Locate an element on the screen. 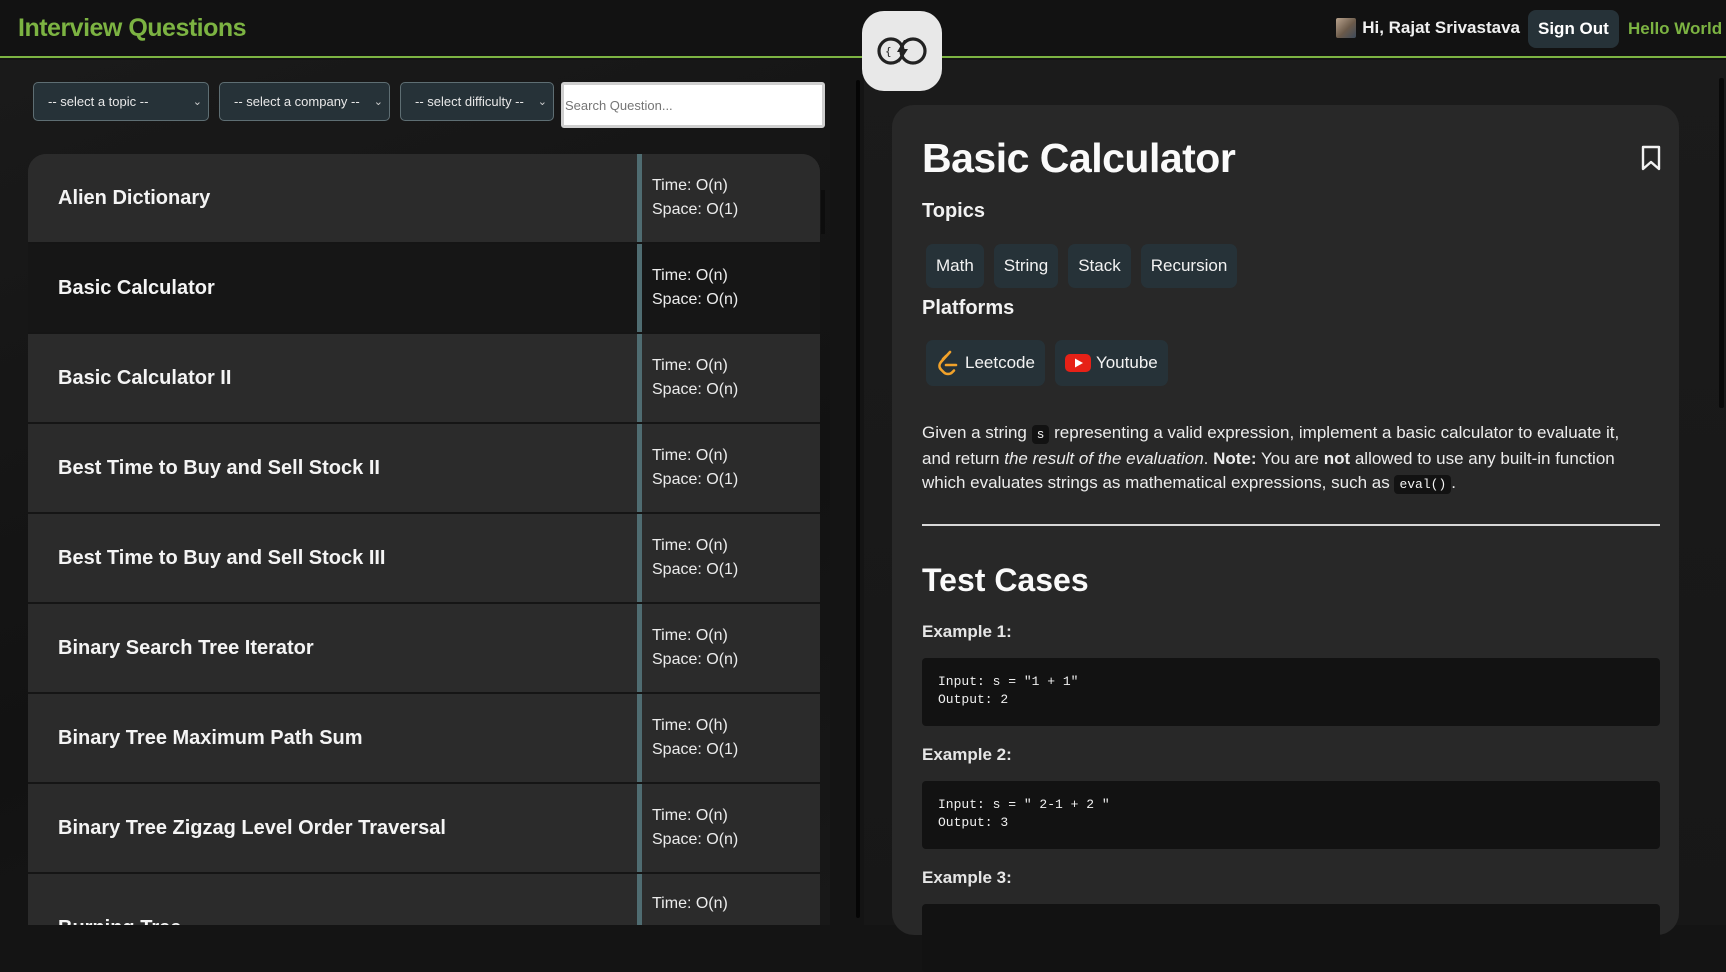 This screenshot has height=972, width=1726. user-greeting: Hi, Rajat Srivastava is located at coordinates (1428, 28).